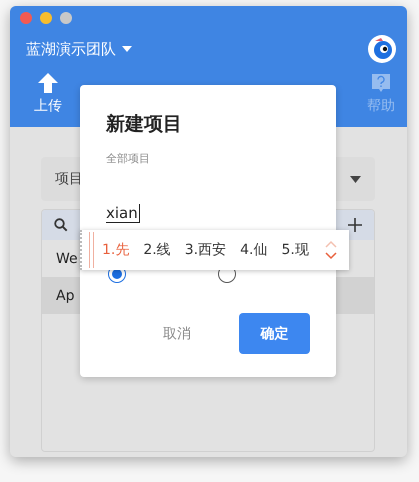 The height and width of the screenshot is (482, 419). What do you see at coordinates (355, 225) in the screenshot?
I see `add-icon` at bounding box center [355, 225].